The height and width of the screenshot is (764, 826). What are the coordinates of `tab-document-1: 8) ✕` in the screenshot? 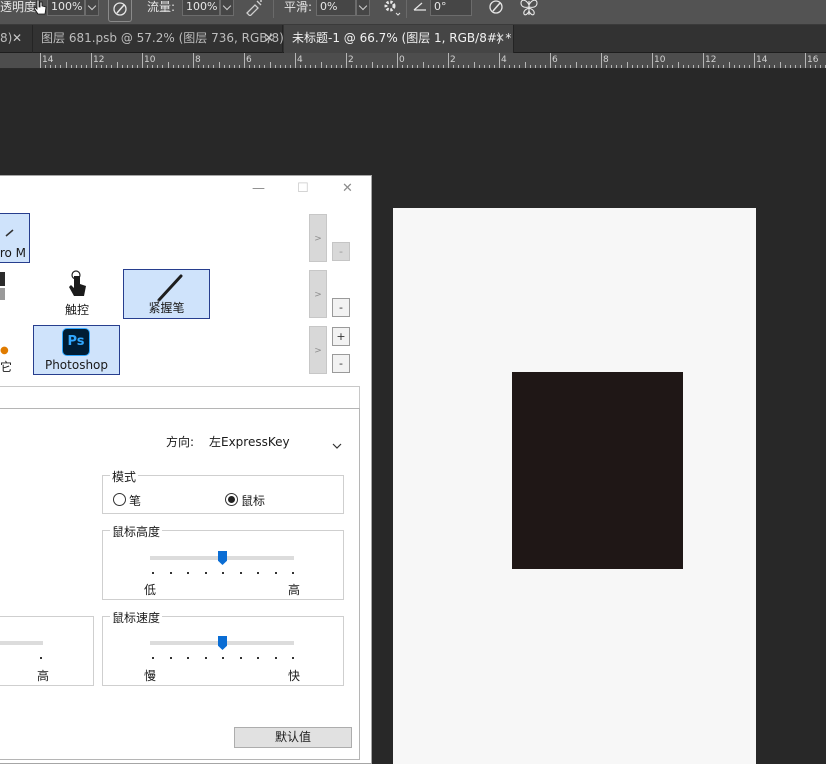 It's located at (16, 39).